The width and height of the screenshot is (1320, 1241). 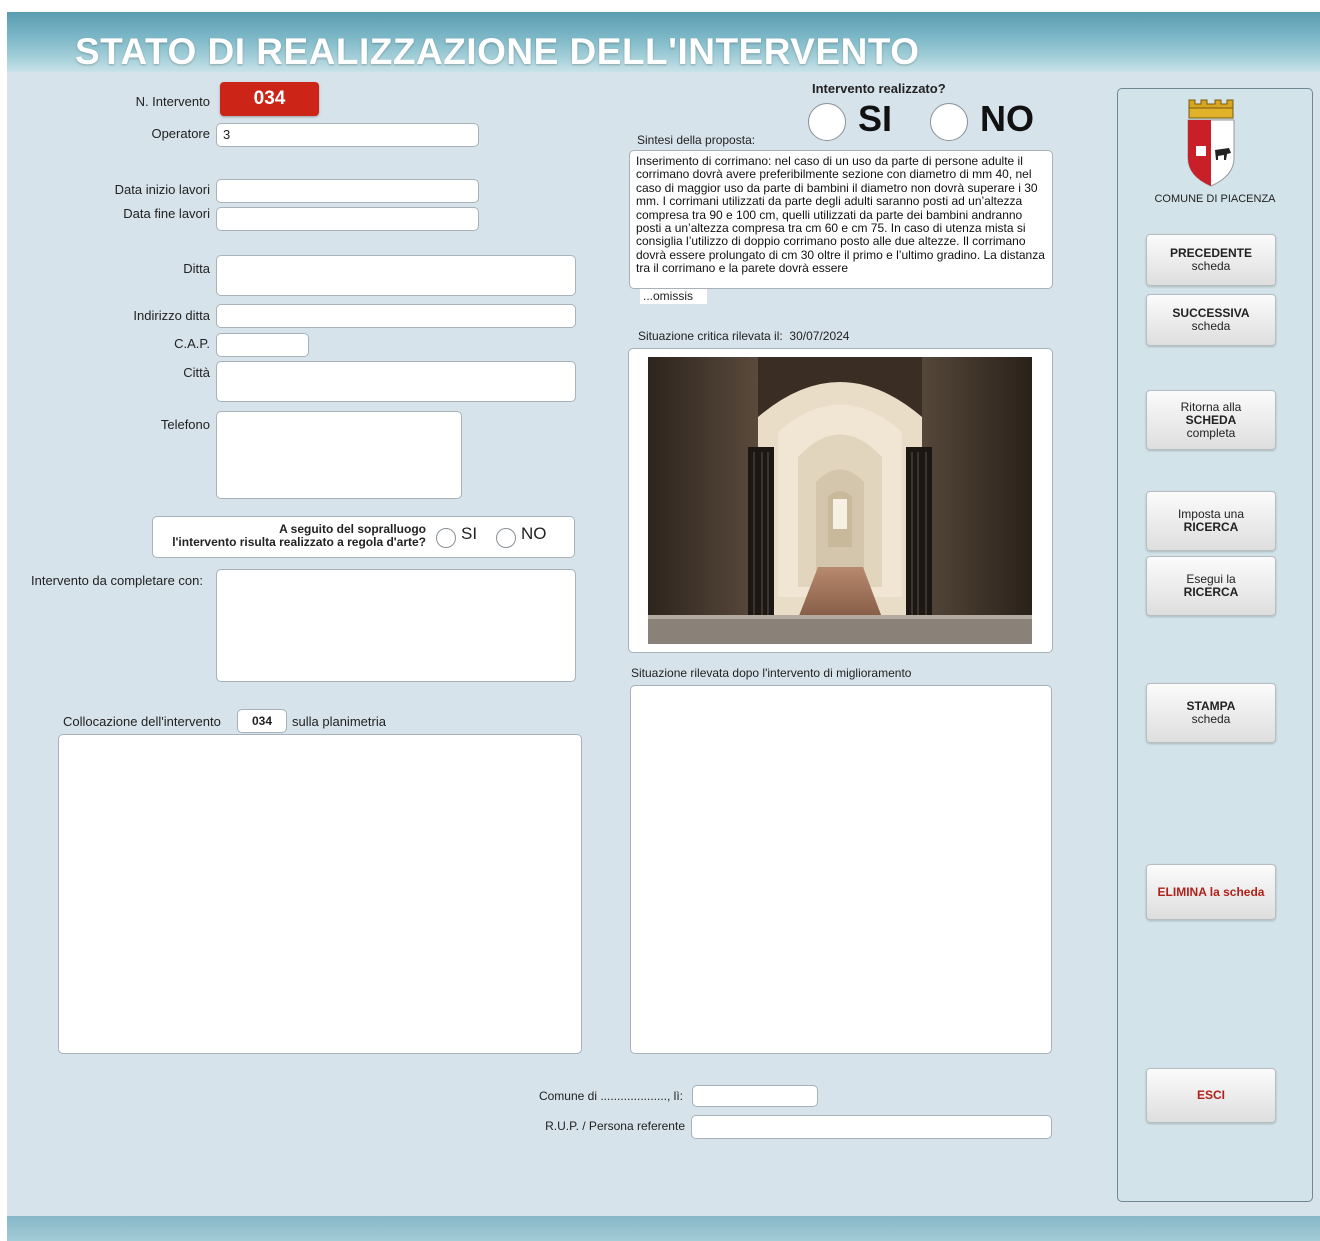 I want to click on imposta-label-2: RICERCA, so click(x=1211, y=527).